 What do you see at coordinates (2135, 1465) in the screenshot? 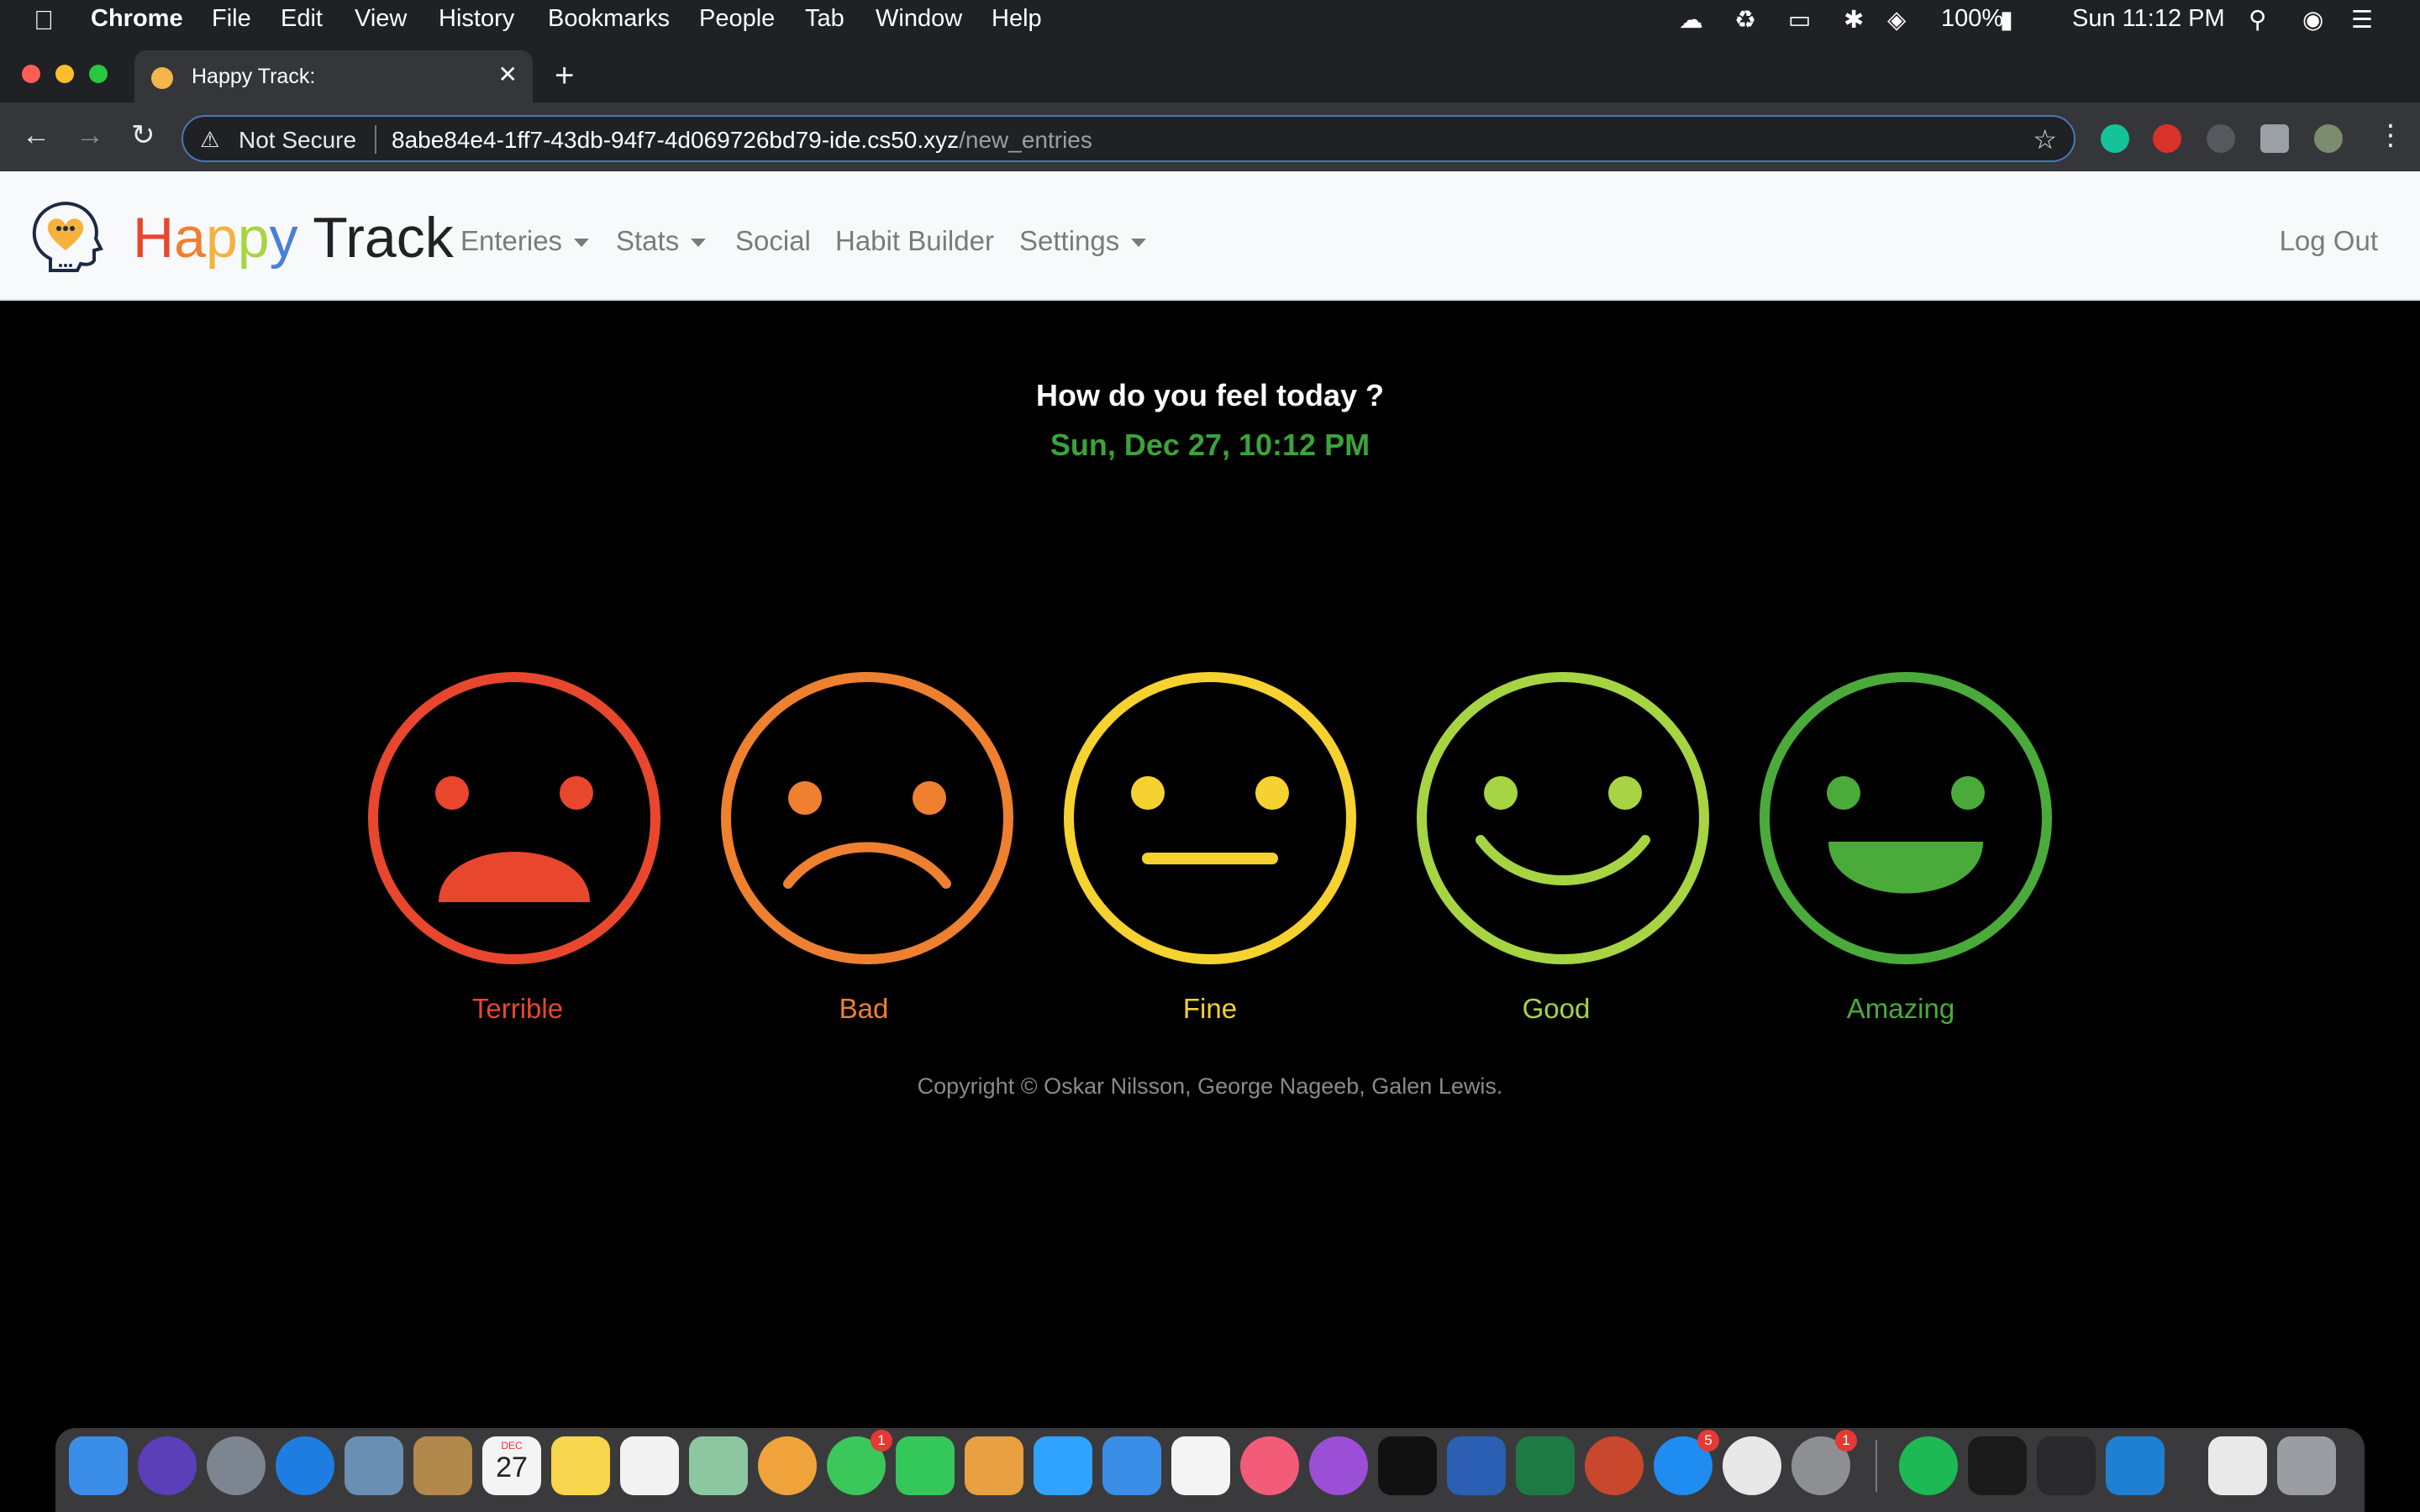
I see `vscode-icon` at bounding box center [2135, 1465].